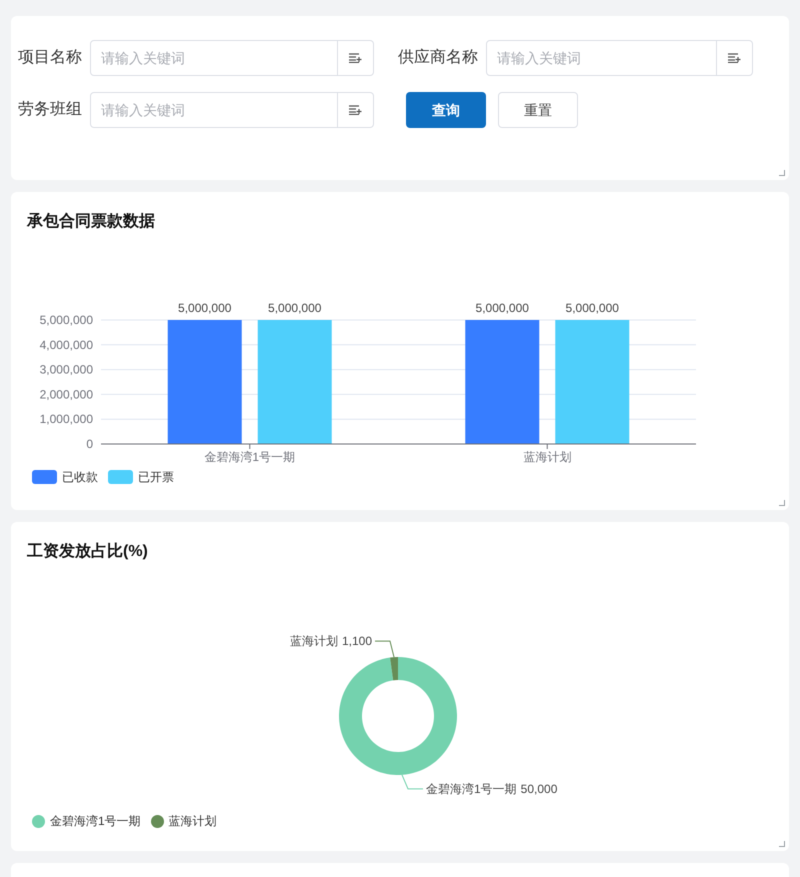 The height and width of the screenshot is (877, 800). Describe the element at coordinates (250, 457) in the screenshot. I see `category-label: 金碧海湾1号一期` at that location.